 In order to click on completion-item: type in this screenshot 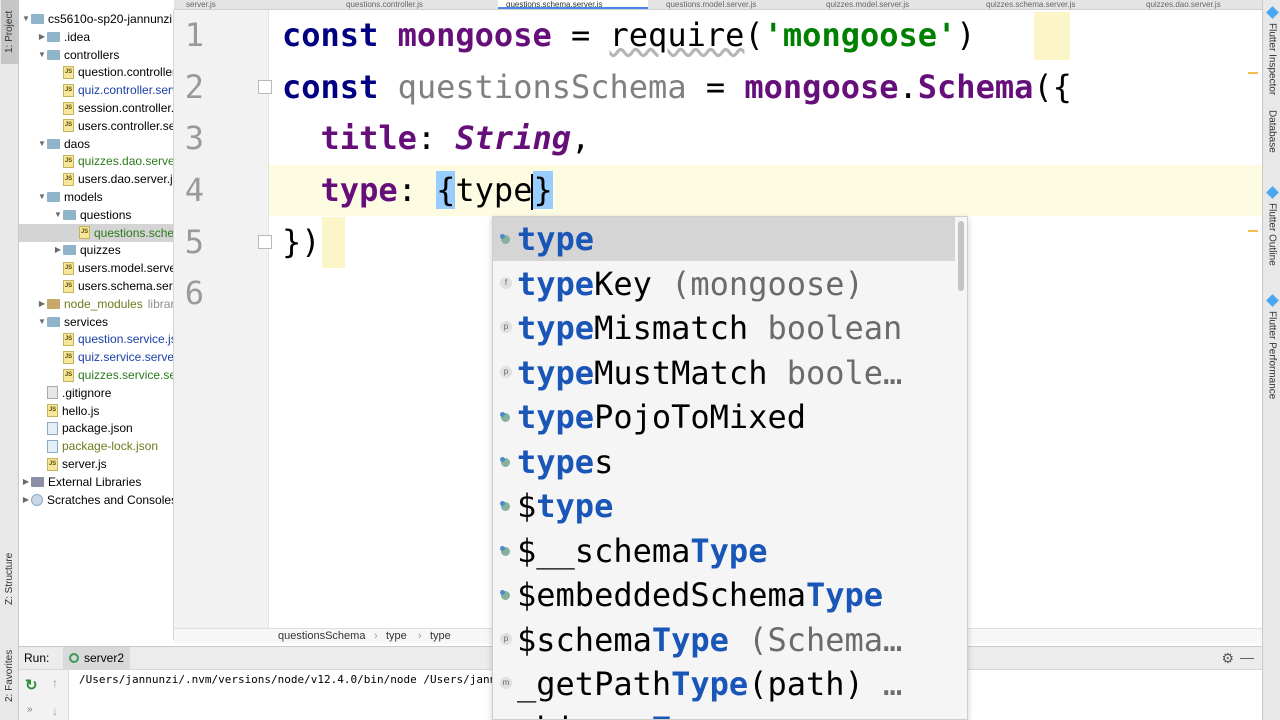, I will do `click(724, 239)`.